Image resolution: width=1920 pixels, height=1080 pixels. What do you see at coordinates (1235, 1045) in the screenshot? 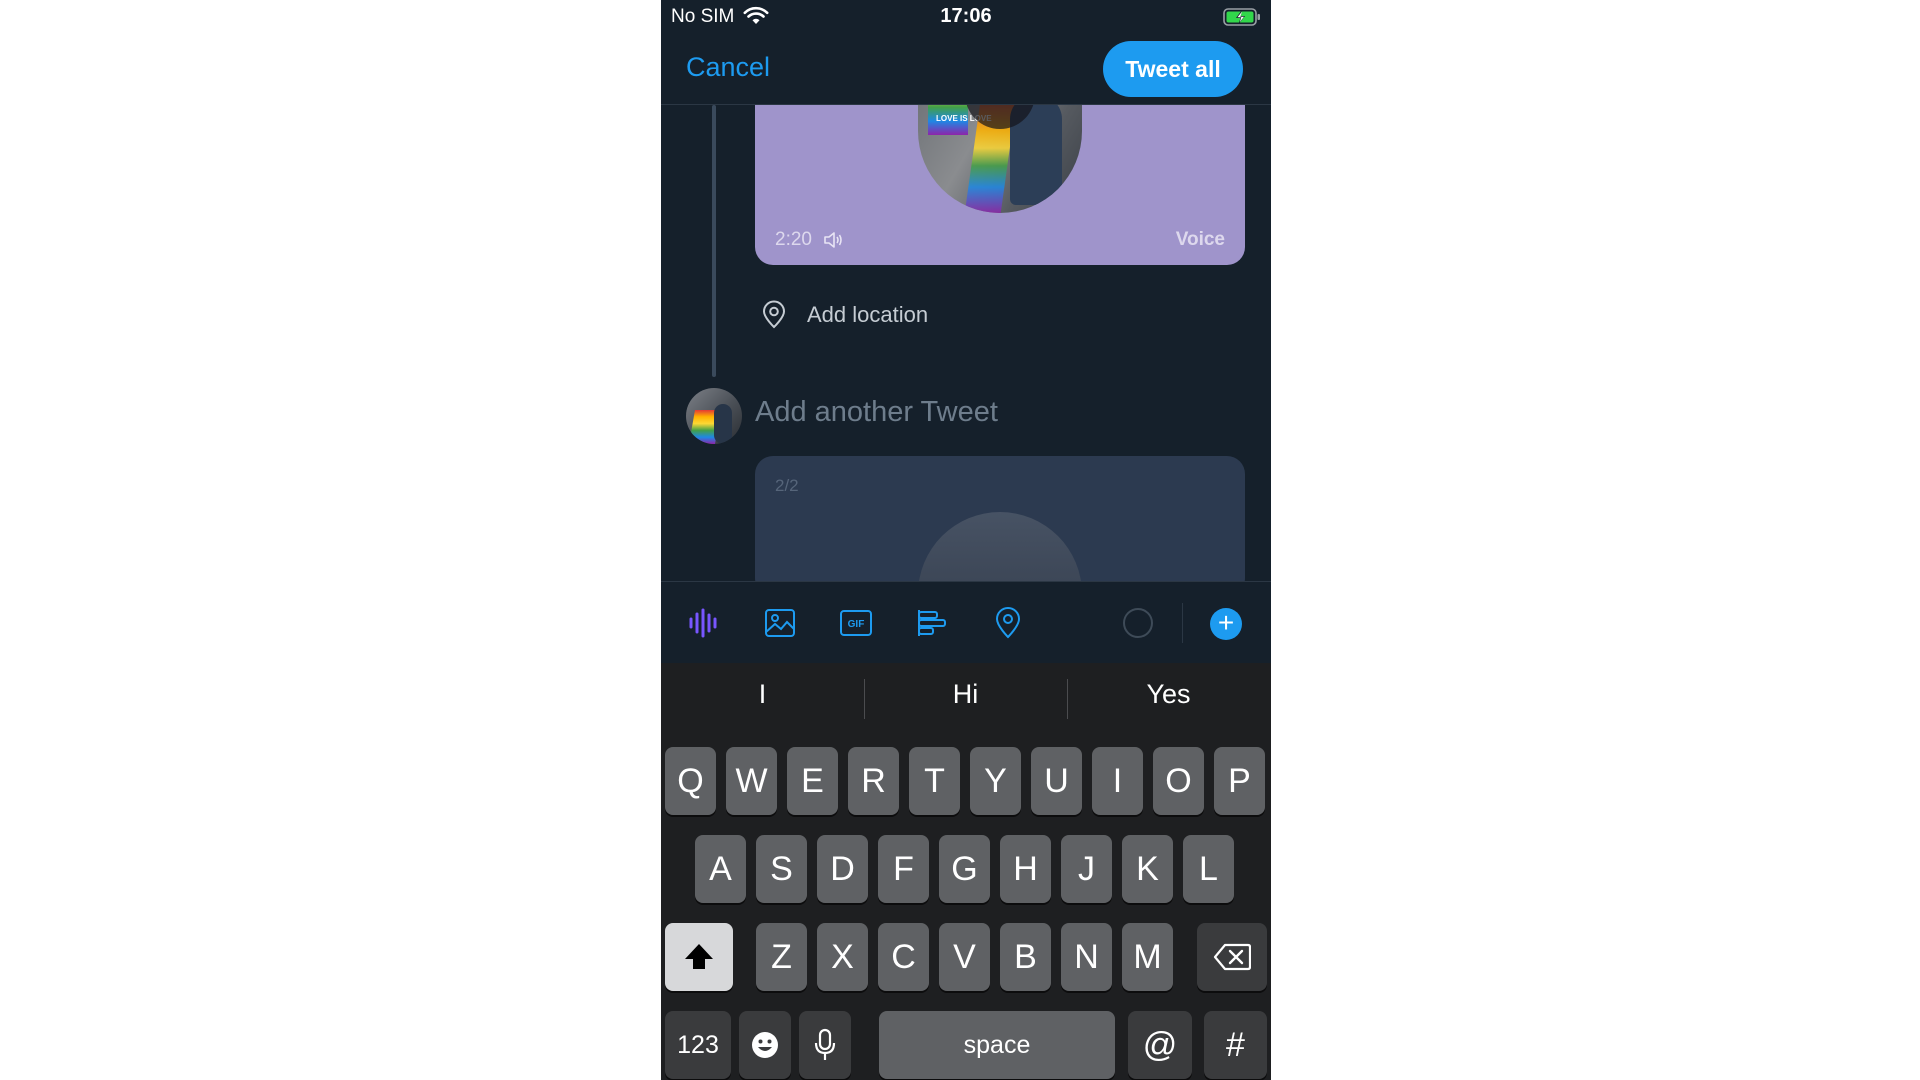
I see `hash-key: #` at bounding box center [1235, 1045].